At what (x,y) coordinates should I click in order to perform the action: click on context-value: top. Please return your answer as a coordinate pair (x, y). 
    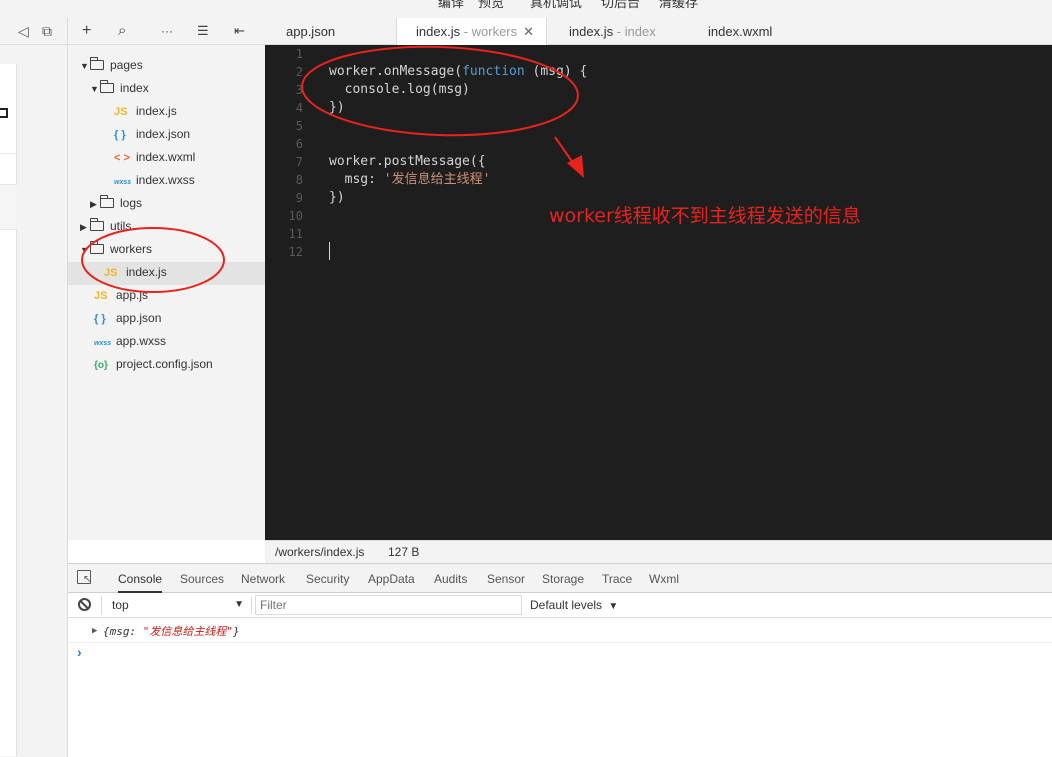
    Looking at the image, I should click on (120, 605).